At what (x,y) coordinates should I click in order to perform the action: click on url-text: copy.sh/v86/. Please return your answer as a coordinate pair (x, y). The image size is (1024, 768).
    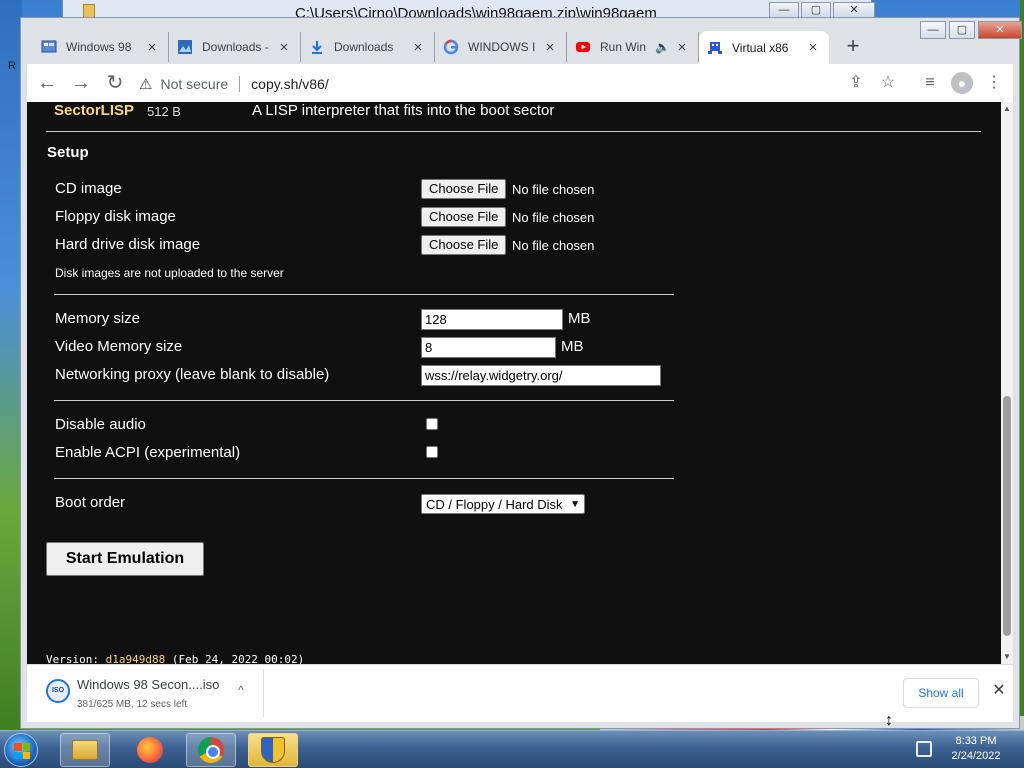
    Looking at the image, I should click on (290, 84).